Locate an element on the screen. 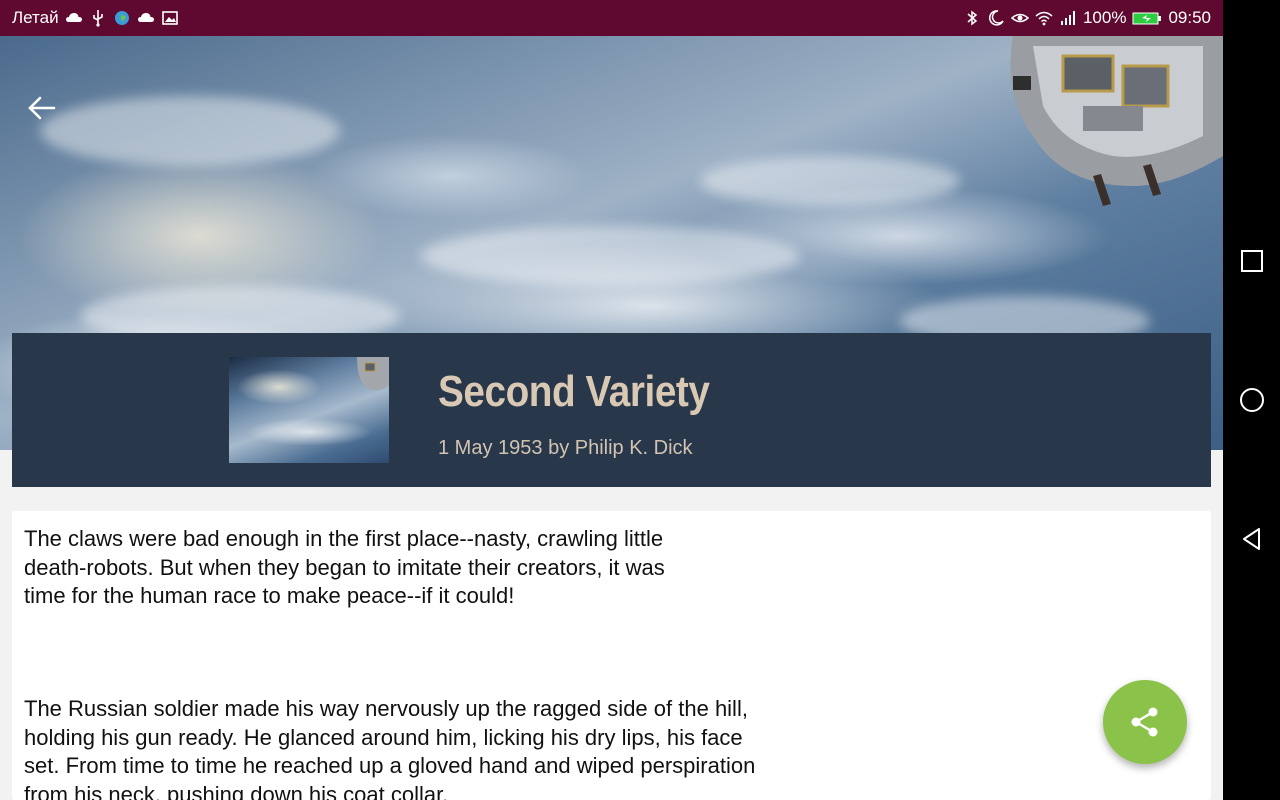 The height and width of the screenshot is (800, 1280). clock: 09:50 is located at coordinates (1189, 17).